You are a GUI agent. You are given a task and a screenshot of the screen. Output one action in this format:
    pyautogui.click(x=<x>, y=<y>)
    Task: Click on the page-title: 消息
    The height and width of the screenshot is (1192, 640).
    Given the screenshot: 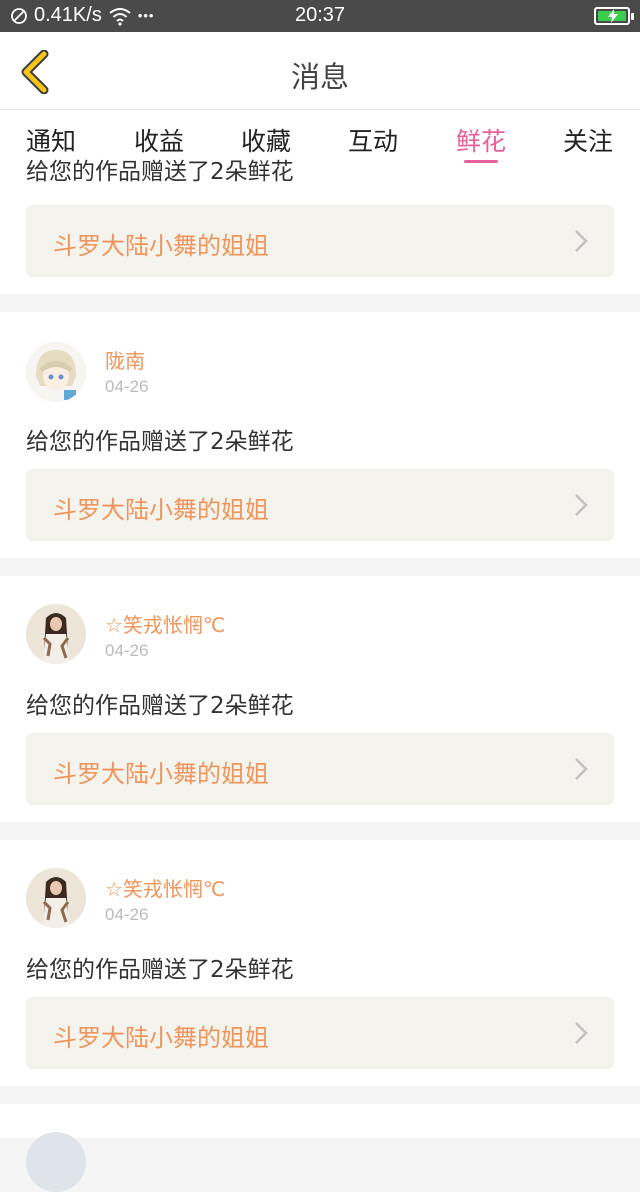 What is the action you would take?
    pyautogui.click(x=319, y=77)
    